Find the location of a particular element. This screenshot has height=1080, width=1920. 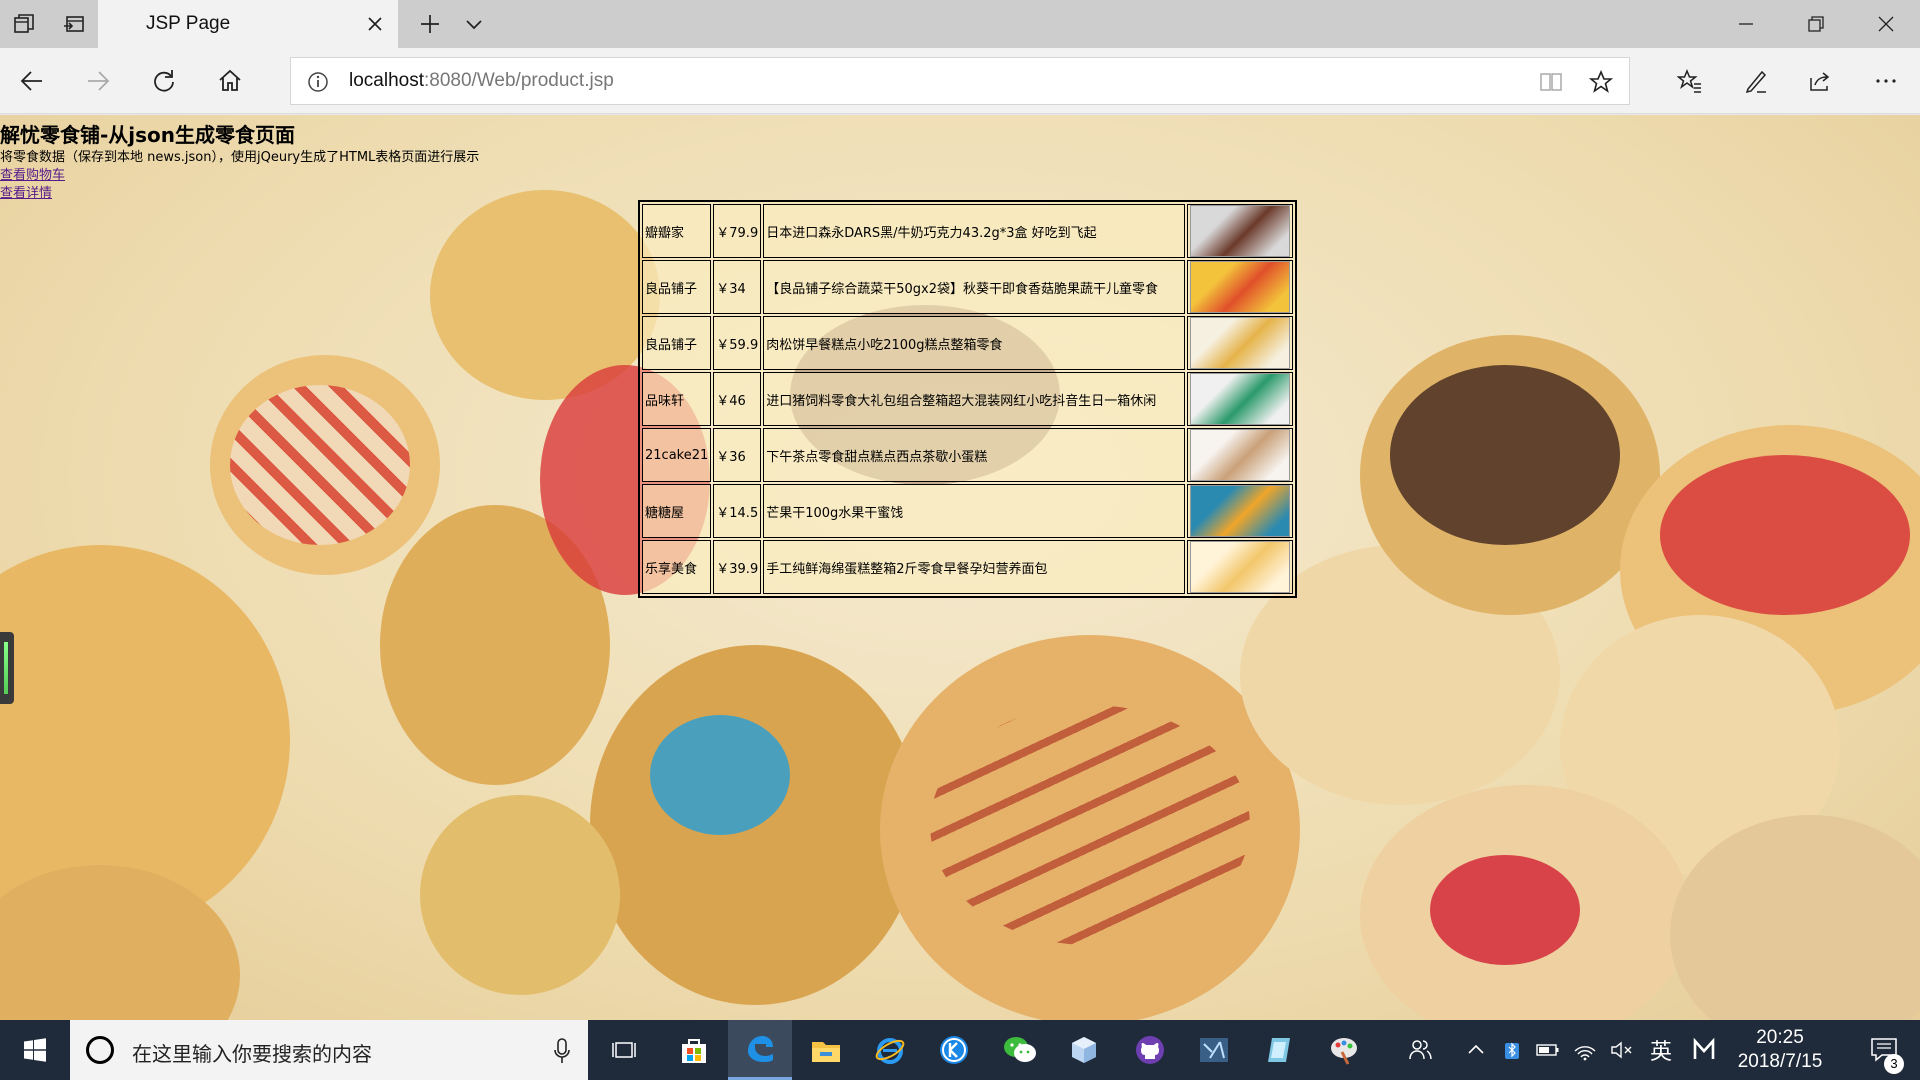

product-price: ￥59.9 is located at coordinates (737, 343).